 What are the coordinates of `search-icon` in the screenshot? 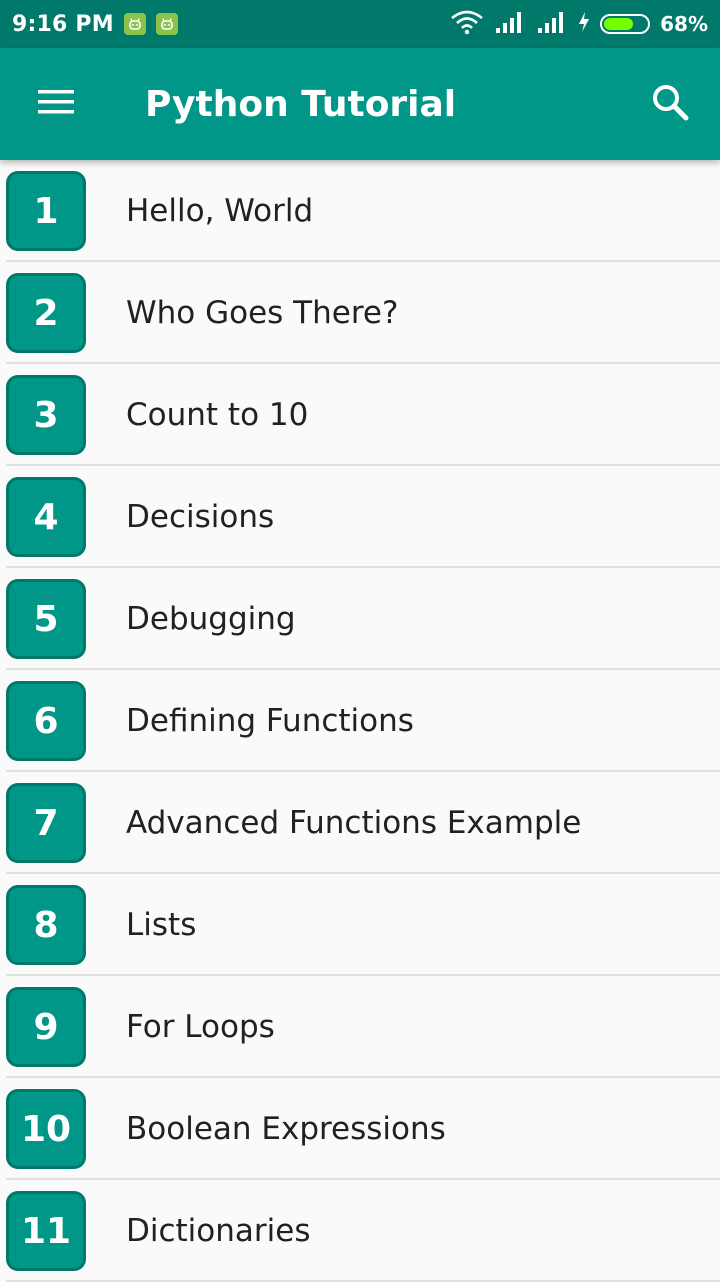 It's located at (670, 104).